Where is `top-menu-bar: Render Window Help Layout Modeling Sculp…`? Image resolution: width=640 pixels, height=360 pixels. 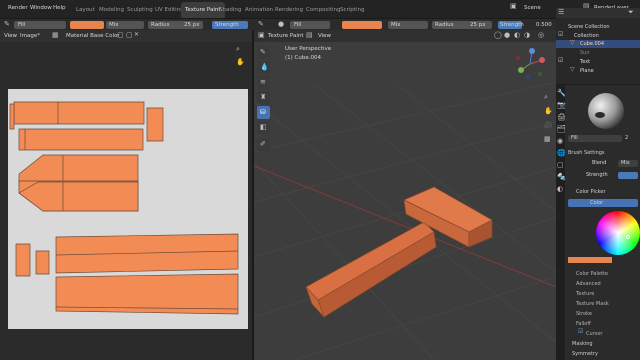
top-menu-bar: Render Window Help Layout Modeling Sculp… is located at coordinates (320, 9).